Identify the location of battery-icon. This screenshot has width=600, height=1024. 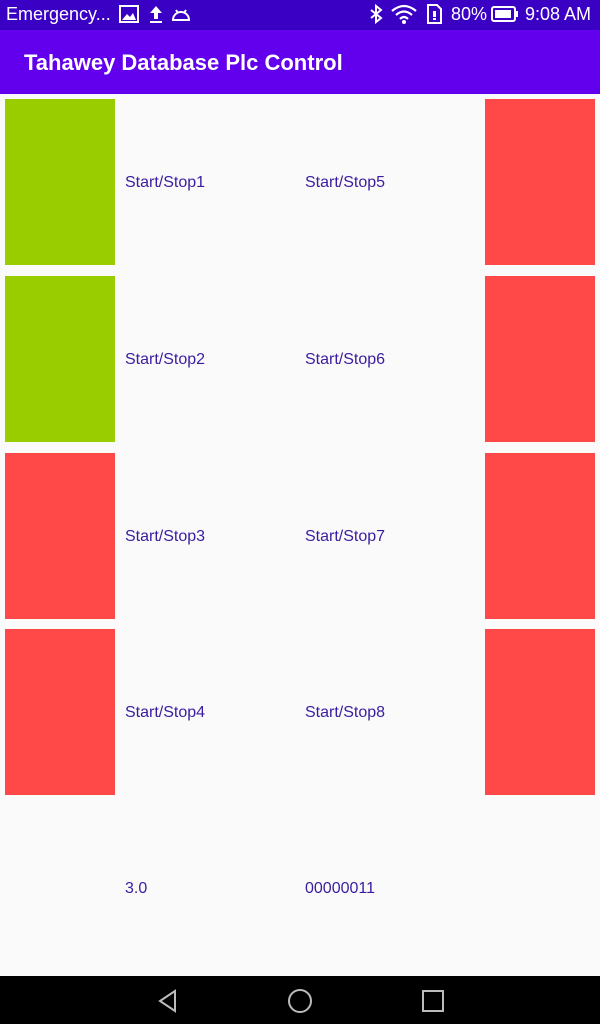
(504, 14).